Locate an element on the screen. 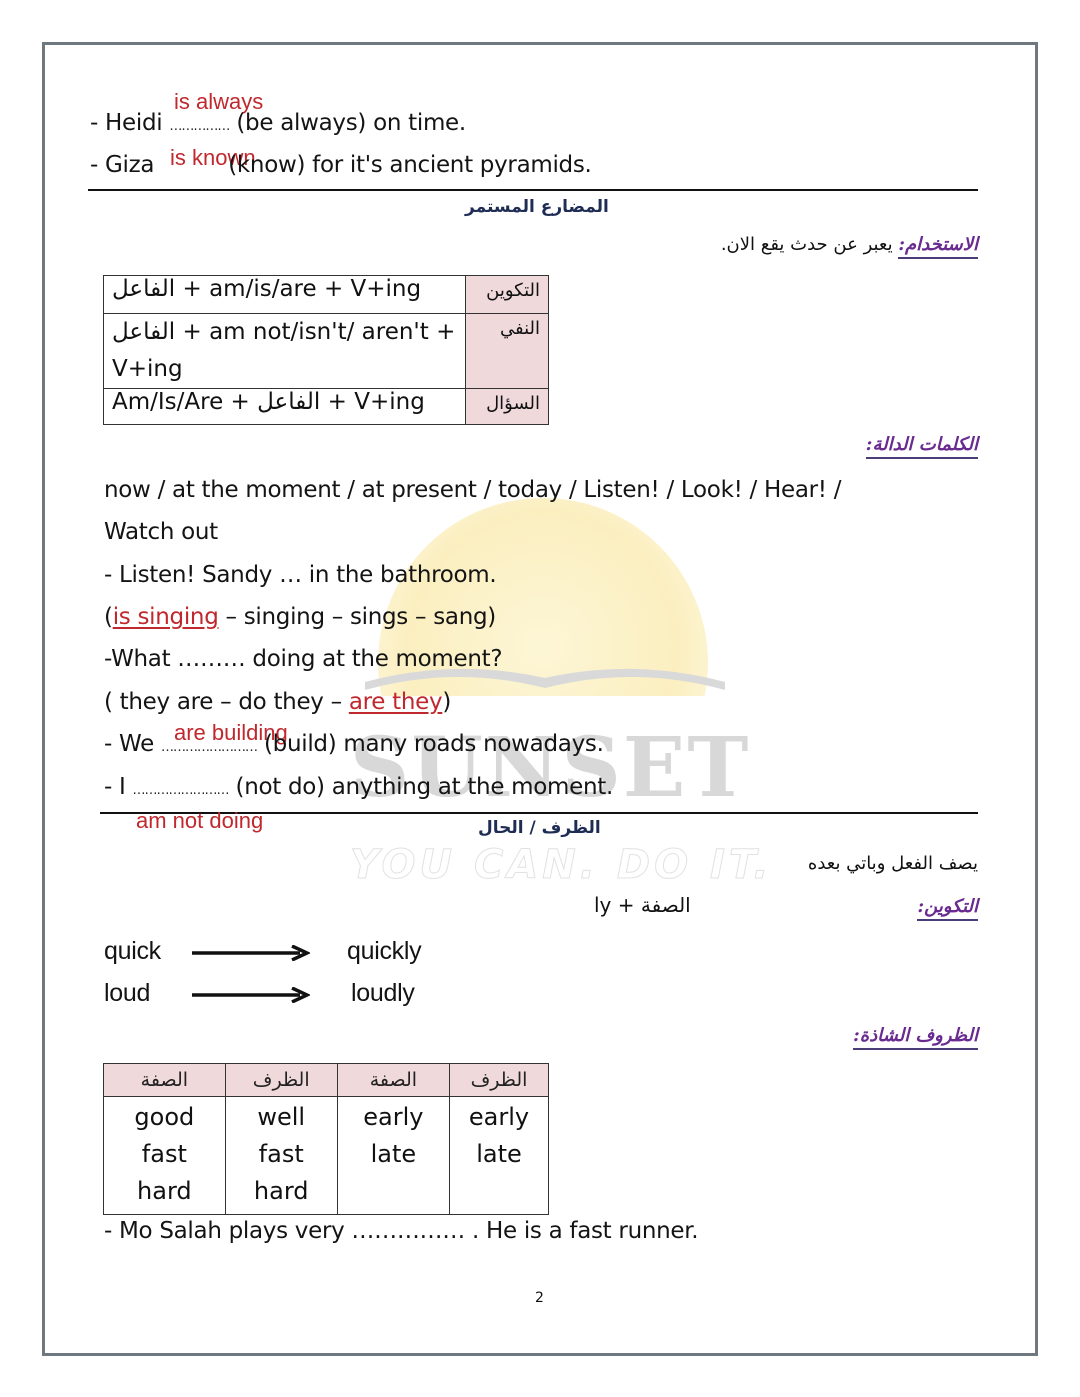  table-cell: good fast hard is located at coordinates (164, 1155).